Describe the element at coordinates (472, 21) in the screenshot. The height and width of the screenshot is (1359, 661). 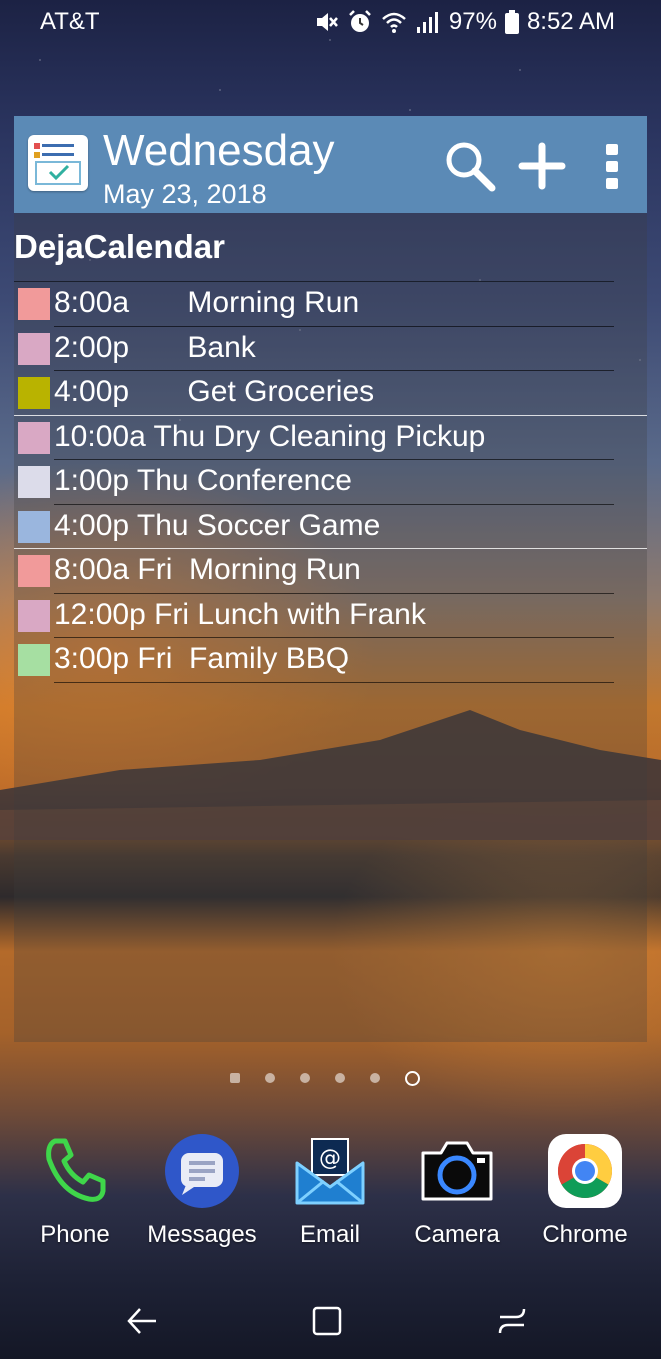
I see `battery-percent: 97%` at that location.